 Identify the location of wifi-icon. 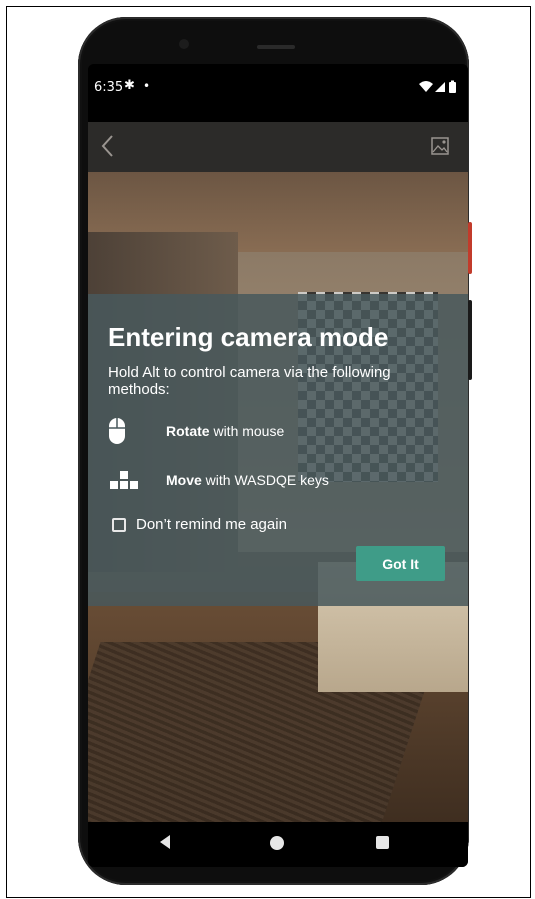
(426, 86).